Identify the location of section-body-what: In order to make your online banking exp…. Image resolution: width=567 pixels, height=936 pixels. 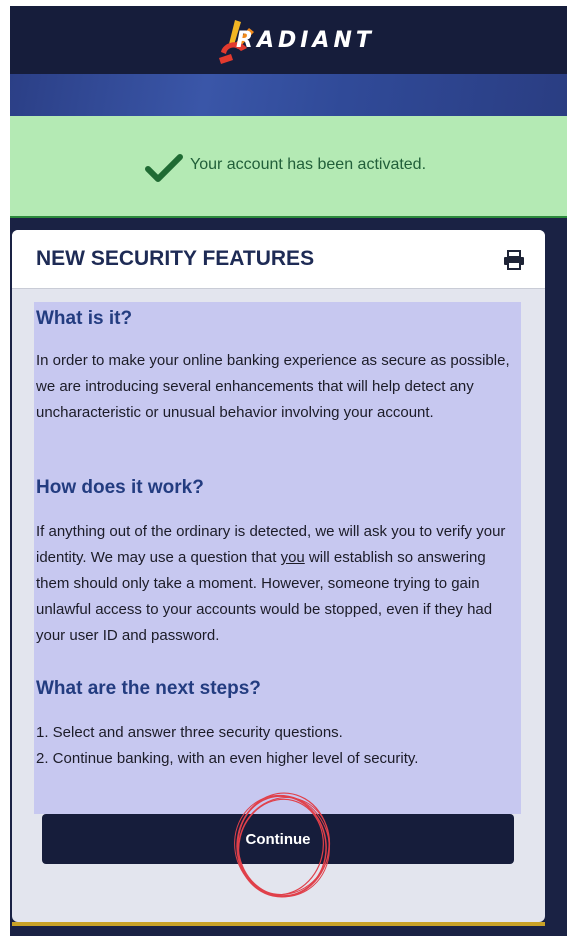
(273, 386).